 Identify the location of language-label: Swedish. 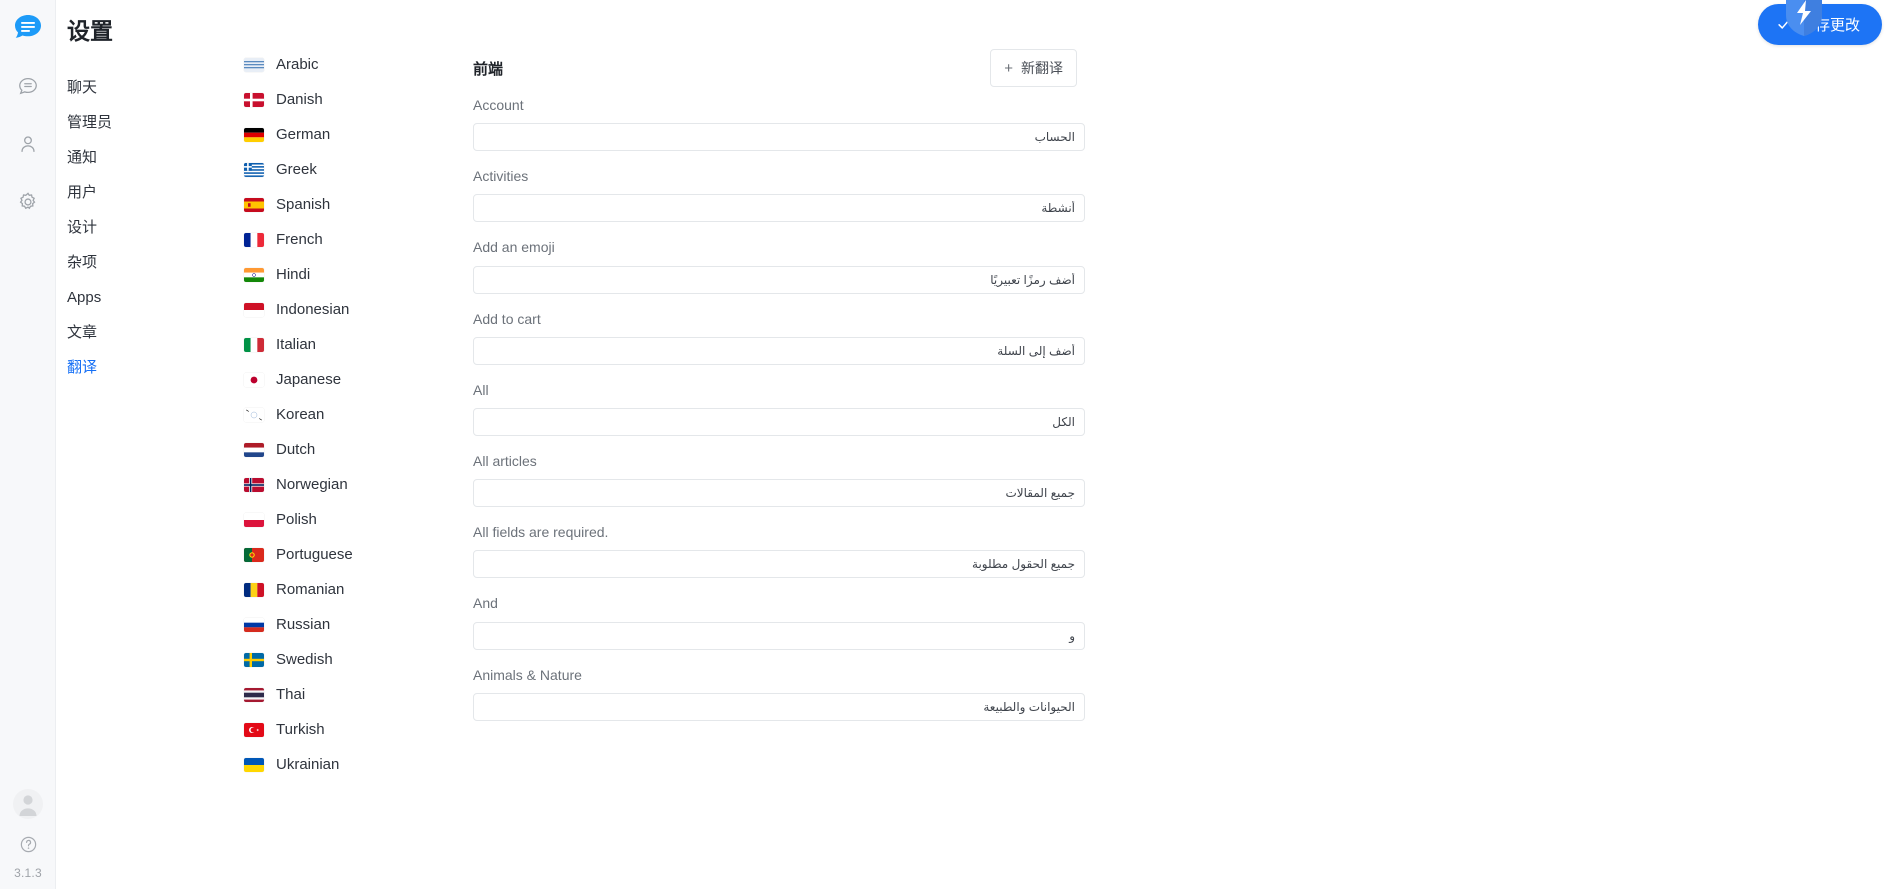
(304, 659).